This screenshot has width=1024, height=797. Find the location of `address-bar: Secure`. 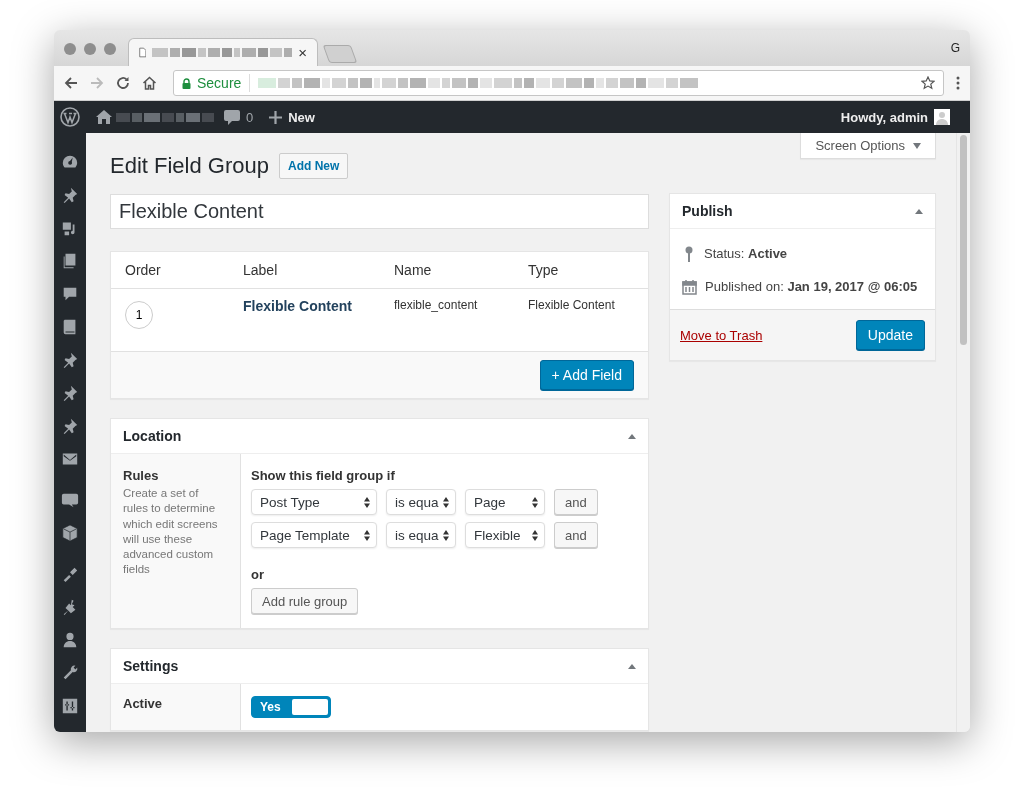

address-bar: Secure is located at coordinates (558, 83).